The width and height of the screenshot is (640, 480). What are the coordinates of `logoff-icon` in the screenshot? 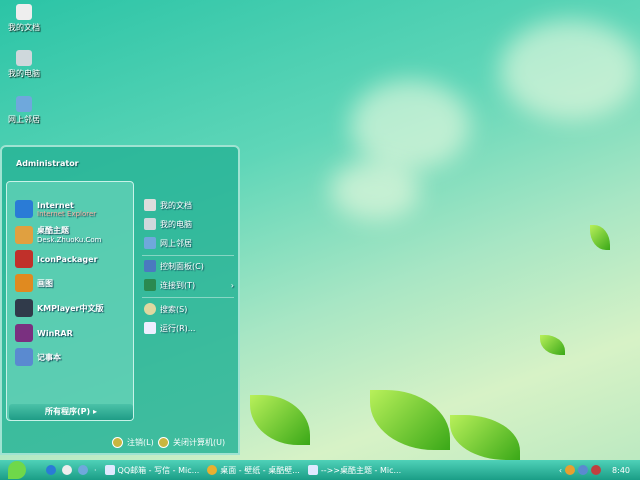 It's located at (117, 442).